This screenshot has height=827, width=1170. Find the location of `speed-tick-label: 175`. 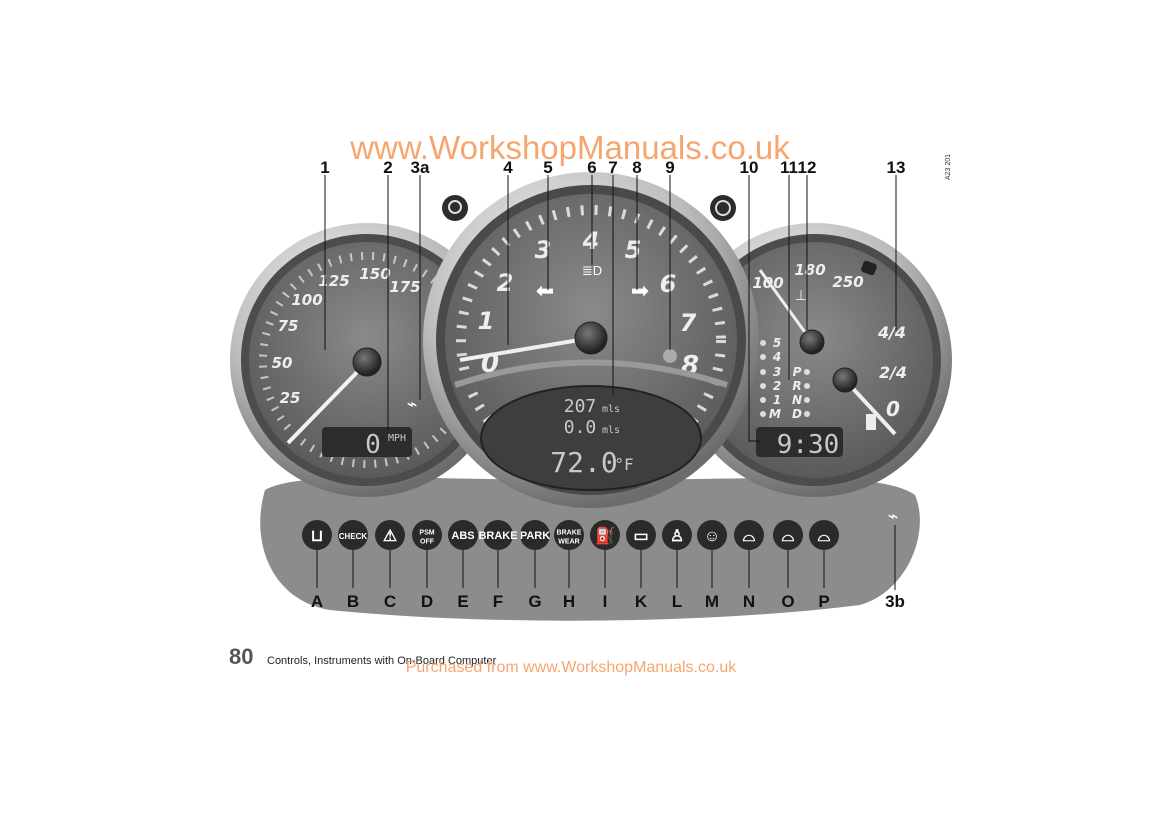

speed-tick-label: 175 is located at coordinates (404, 287).